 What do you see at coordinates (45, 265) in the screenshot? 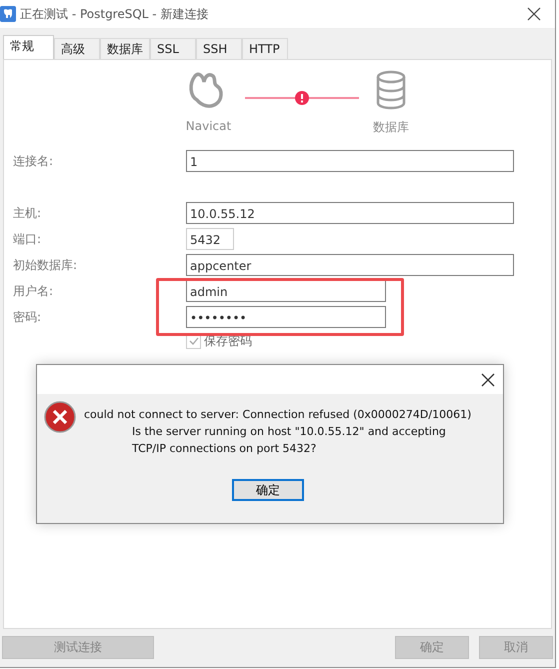
I see `field-label: 初始数据库:` at bounding box center [45, 265].